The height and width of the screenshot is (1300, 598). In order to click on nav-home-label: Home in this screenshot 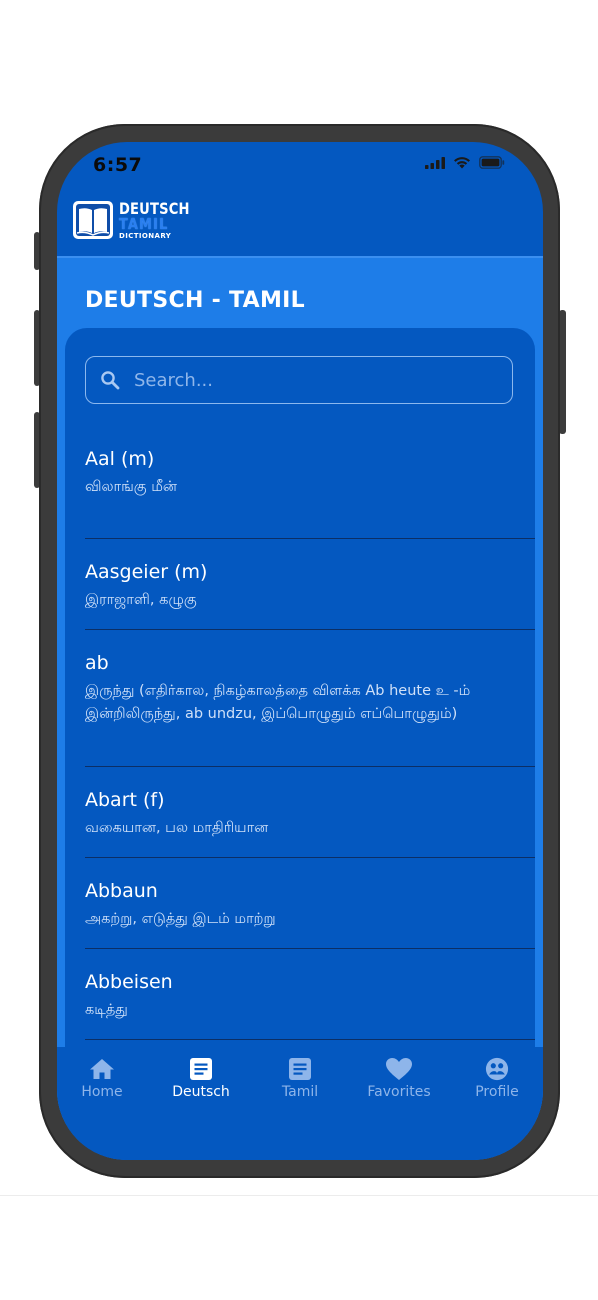, I will do `click(102, 1092)`.